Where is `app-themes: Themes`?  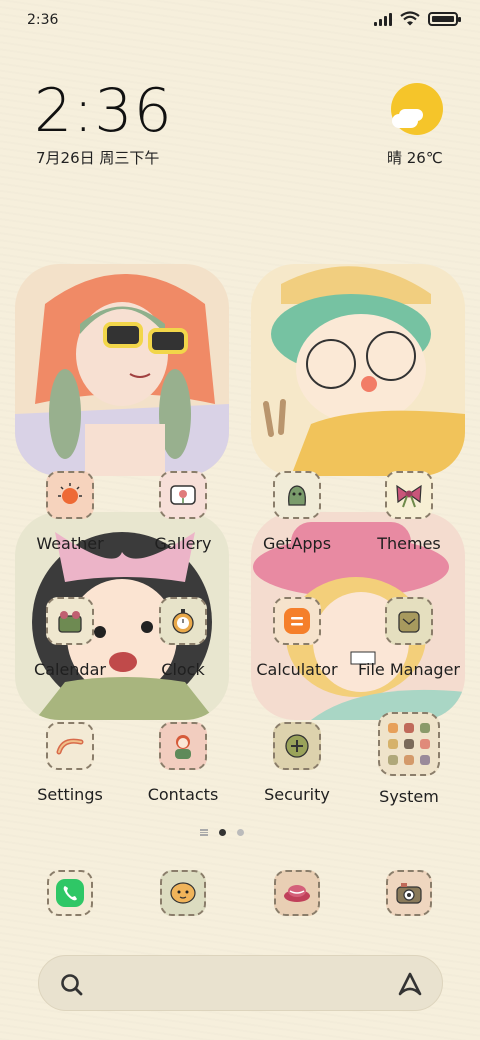
app-themes: Themes is located at coordinates (409, 512).